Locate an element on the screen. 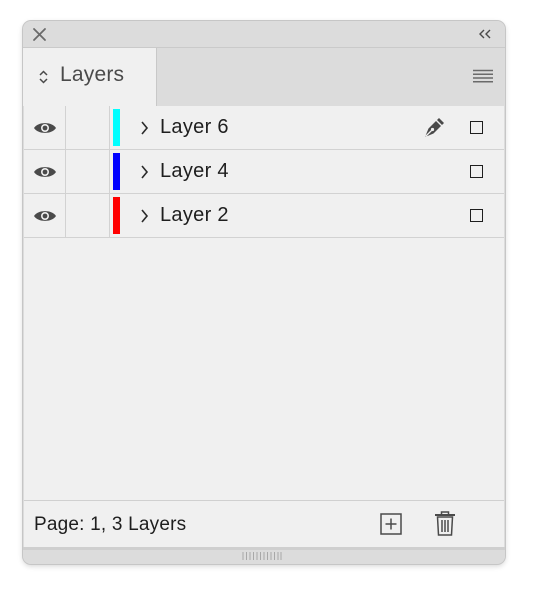 The height and width of the screenshot is (596, 540). layer-name: Layer 6 is located at coordinates (194, 127).